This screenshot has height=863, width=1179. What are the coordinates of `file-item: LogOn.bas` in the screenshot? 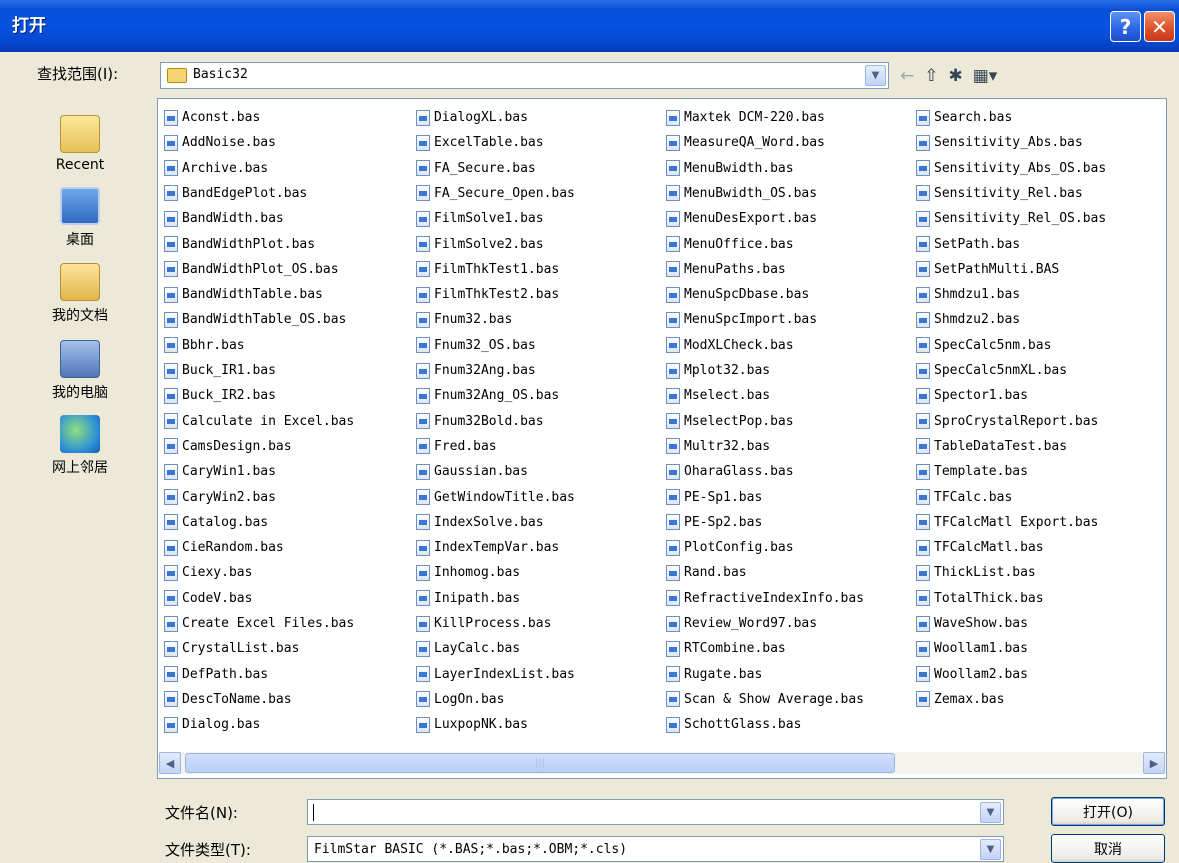 It's located at (460, 699).